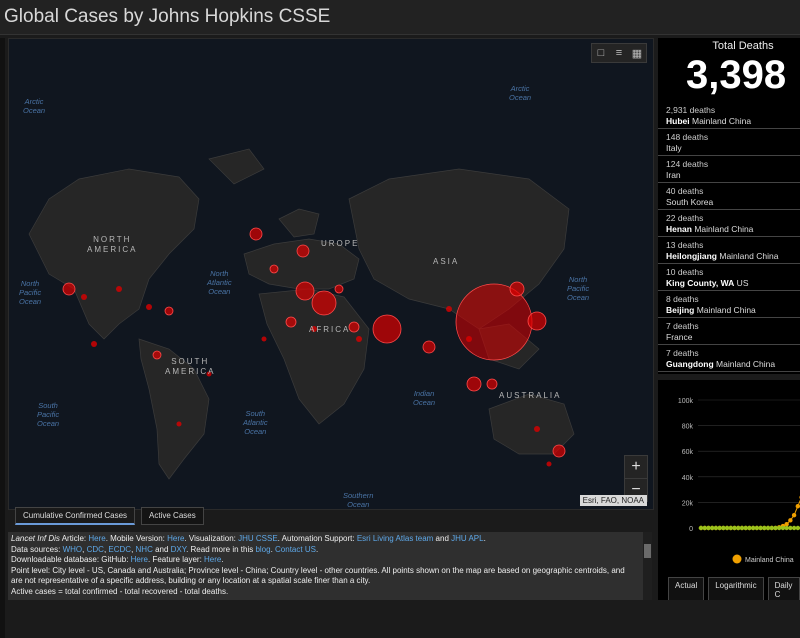 The width and height of the screenshot is (800, 638). Describe the element at coordinates (729, 331) in the screenshot. I see `deaths-list-item: 7 deaths France` at that location.